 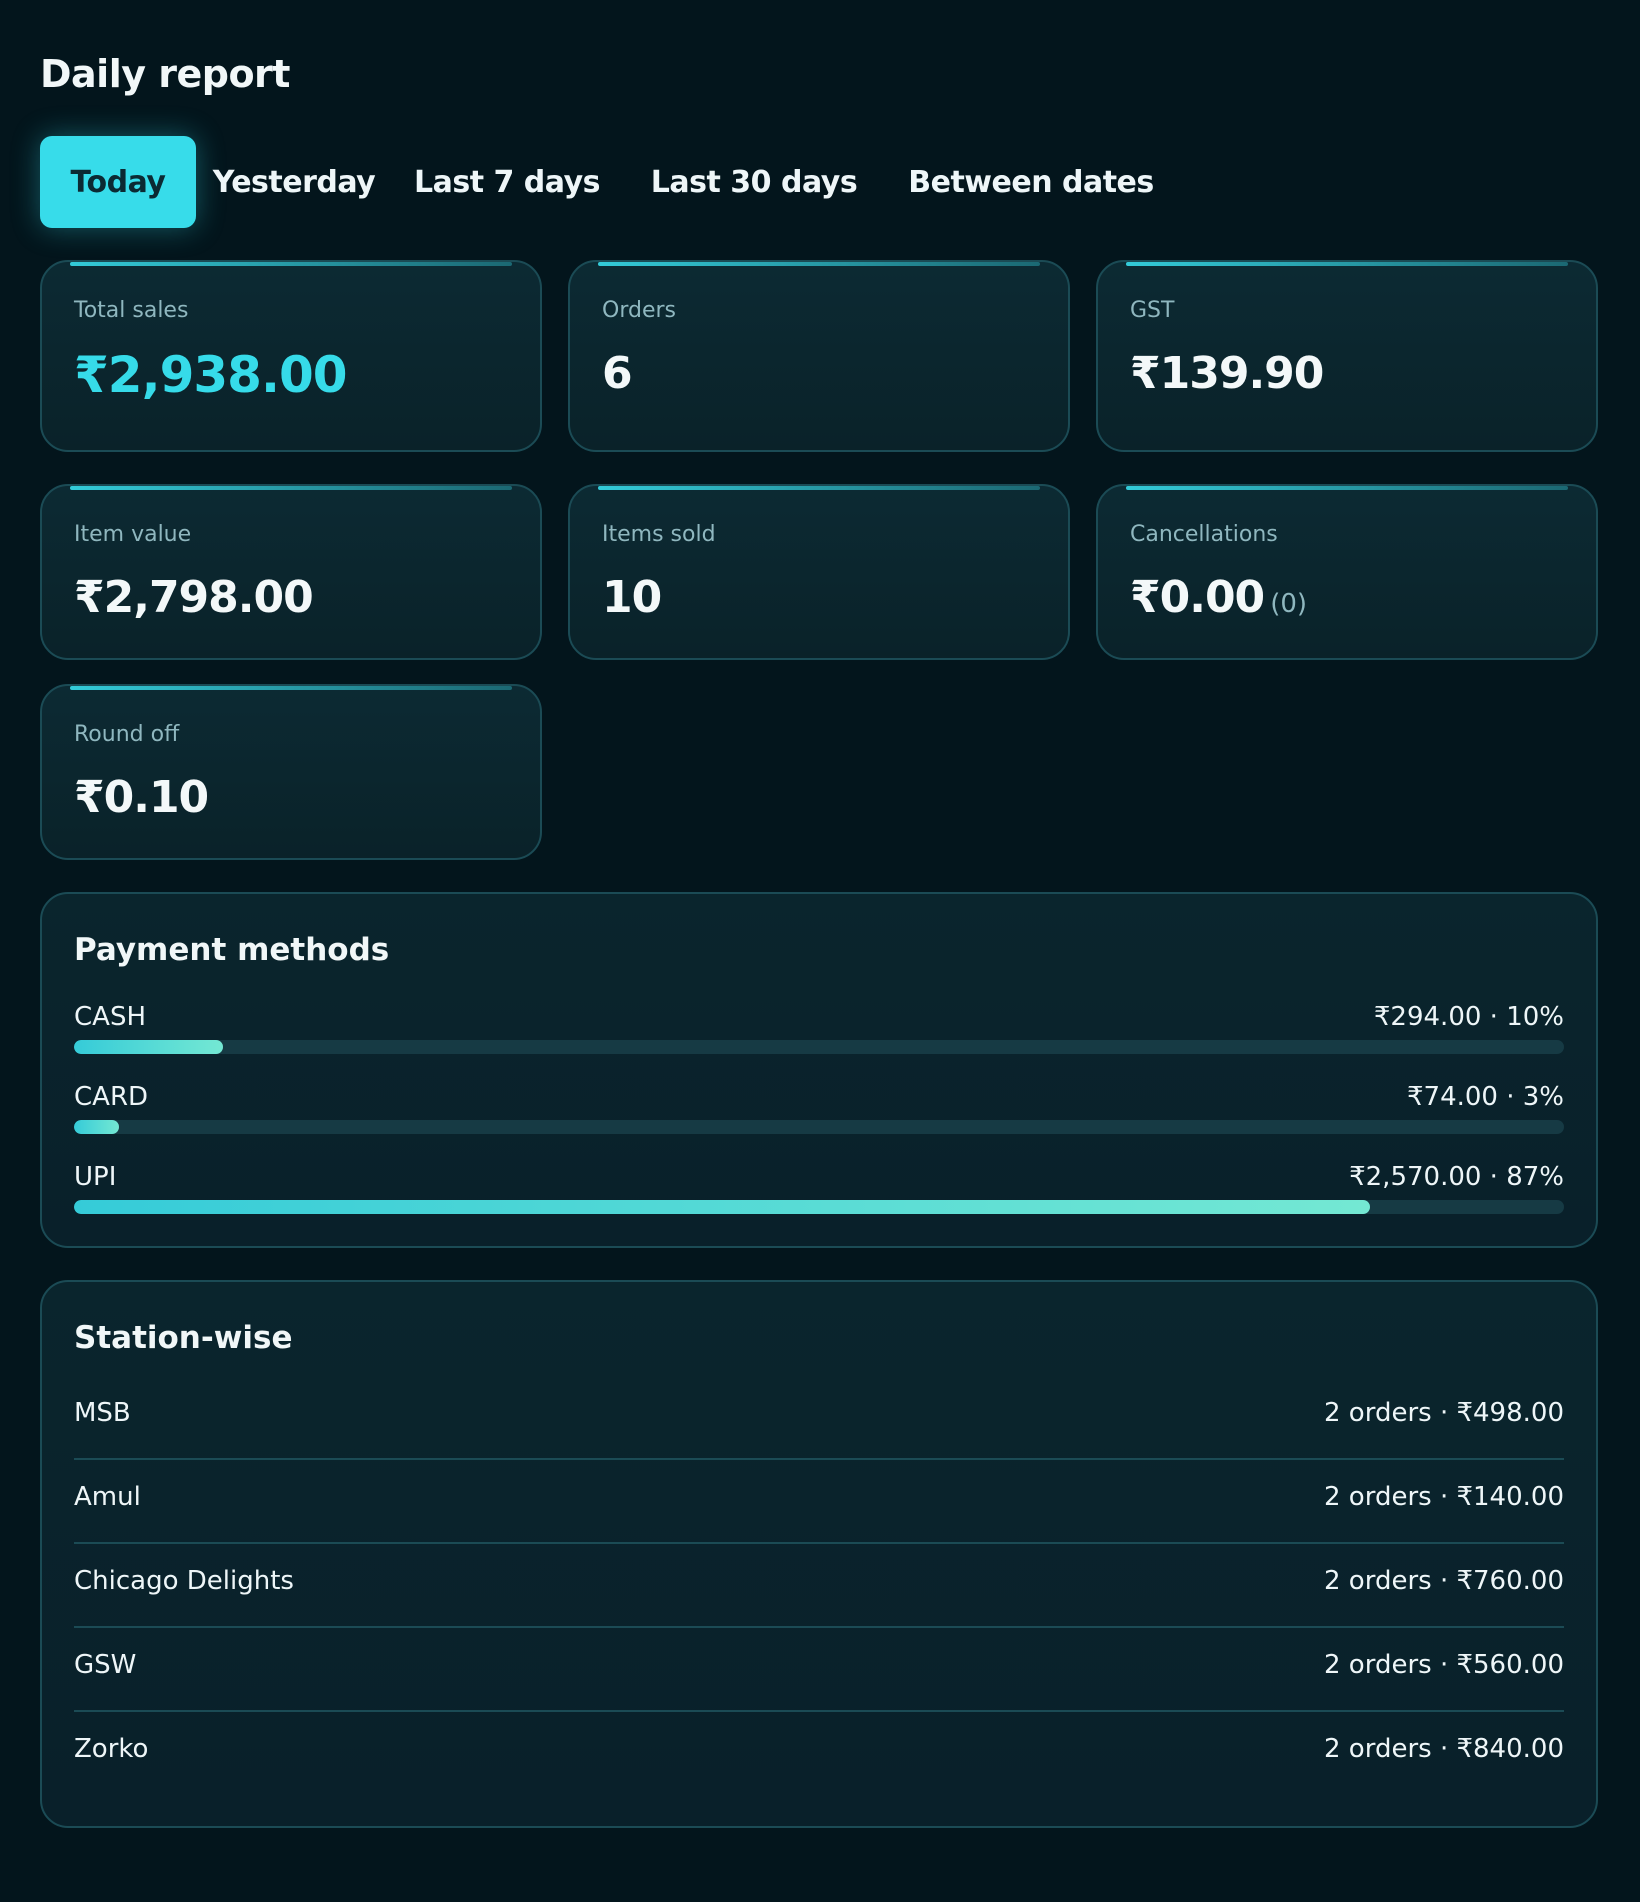 I want to click on station-summary: 2 orders · ₹498.00, so click(x=1444, y=1413).